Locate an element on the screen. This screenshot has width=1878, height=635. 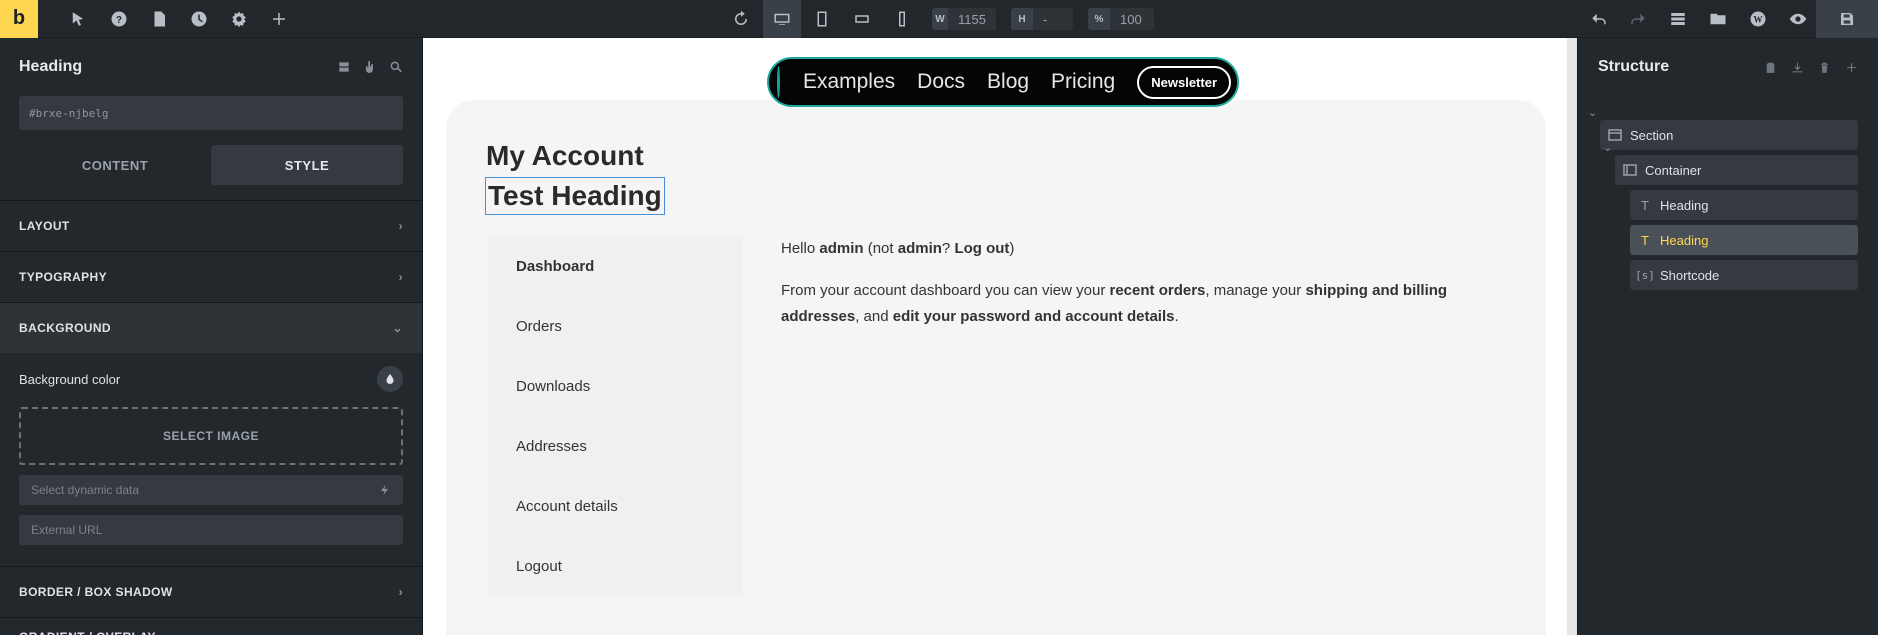
color-picker-button is located at coordinates (390, 379).